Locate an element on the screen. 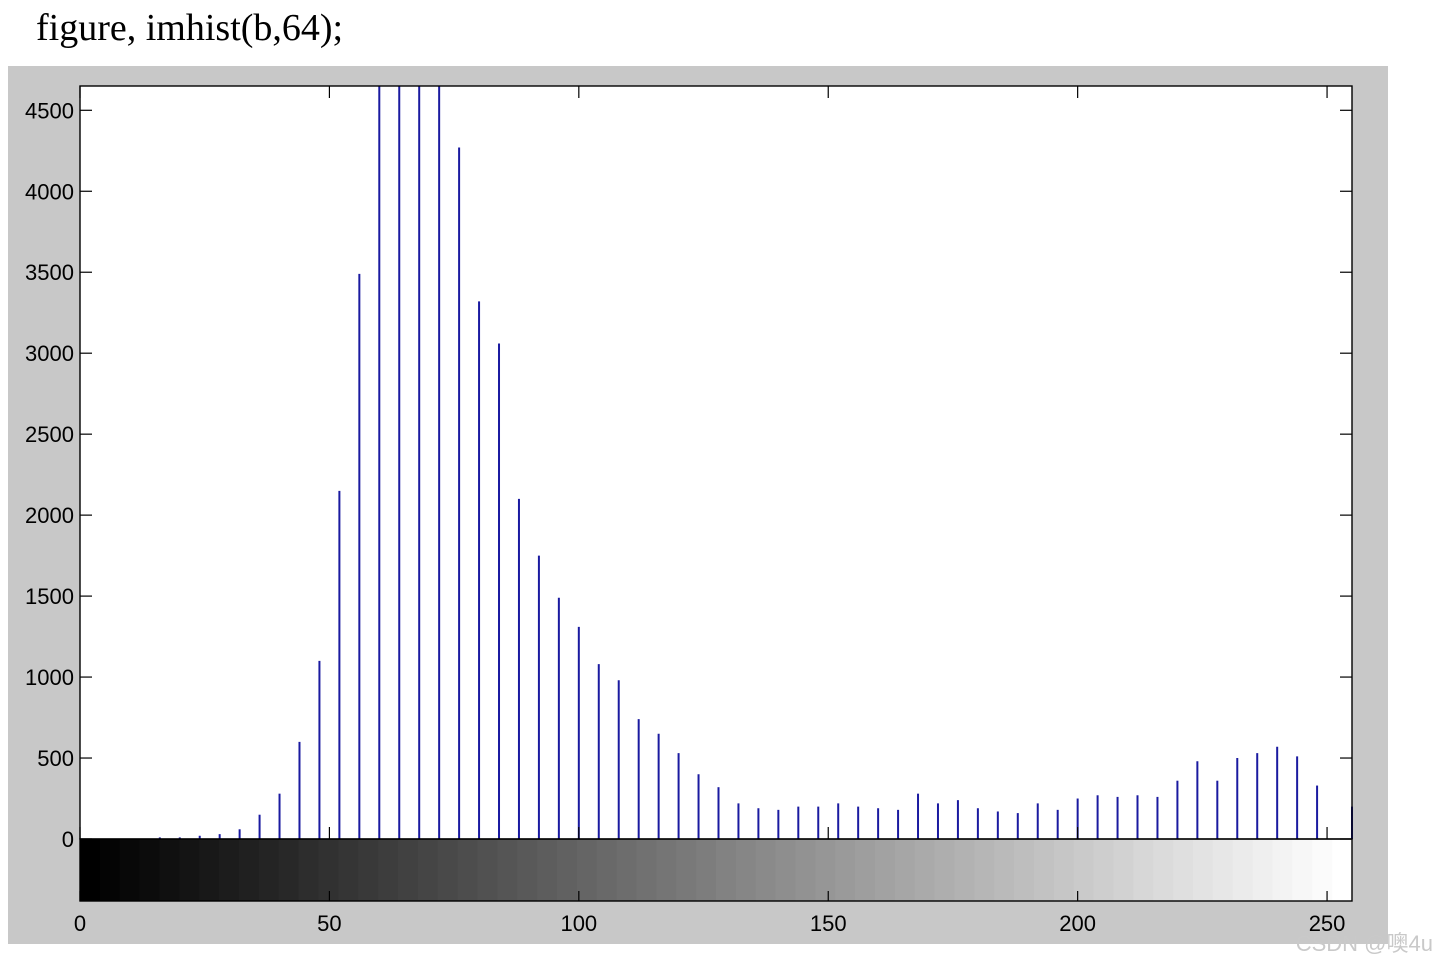 Image resolution: width=1439 pixels, height=966 pixels. x-tick-label: 0 is located at coordinates (80, 923).